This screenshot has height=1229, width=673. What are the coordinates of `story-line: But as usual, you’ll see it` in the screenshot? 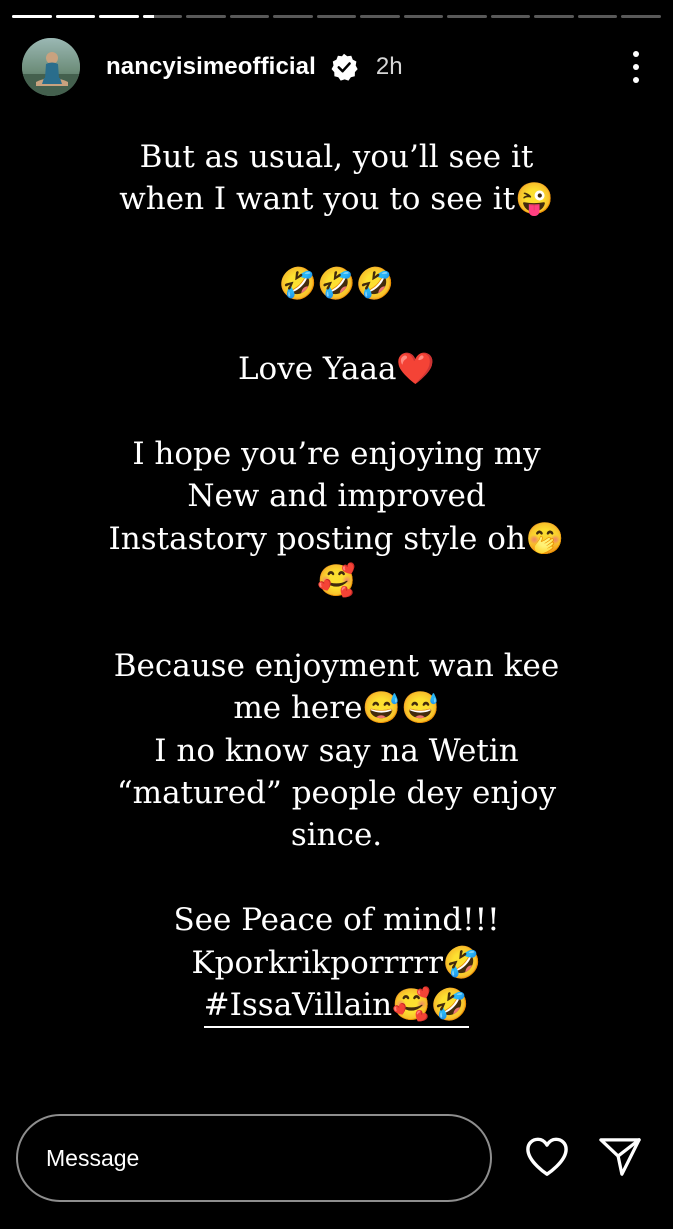 It's located at (336, 157).